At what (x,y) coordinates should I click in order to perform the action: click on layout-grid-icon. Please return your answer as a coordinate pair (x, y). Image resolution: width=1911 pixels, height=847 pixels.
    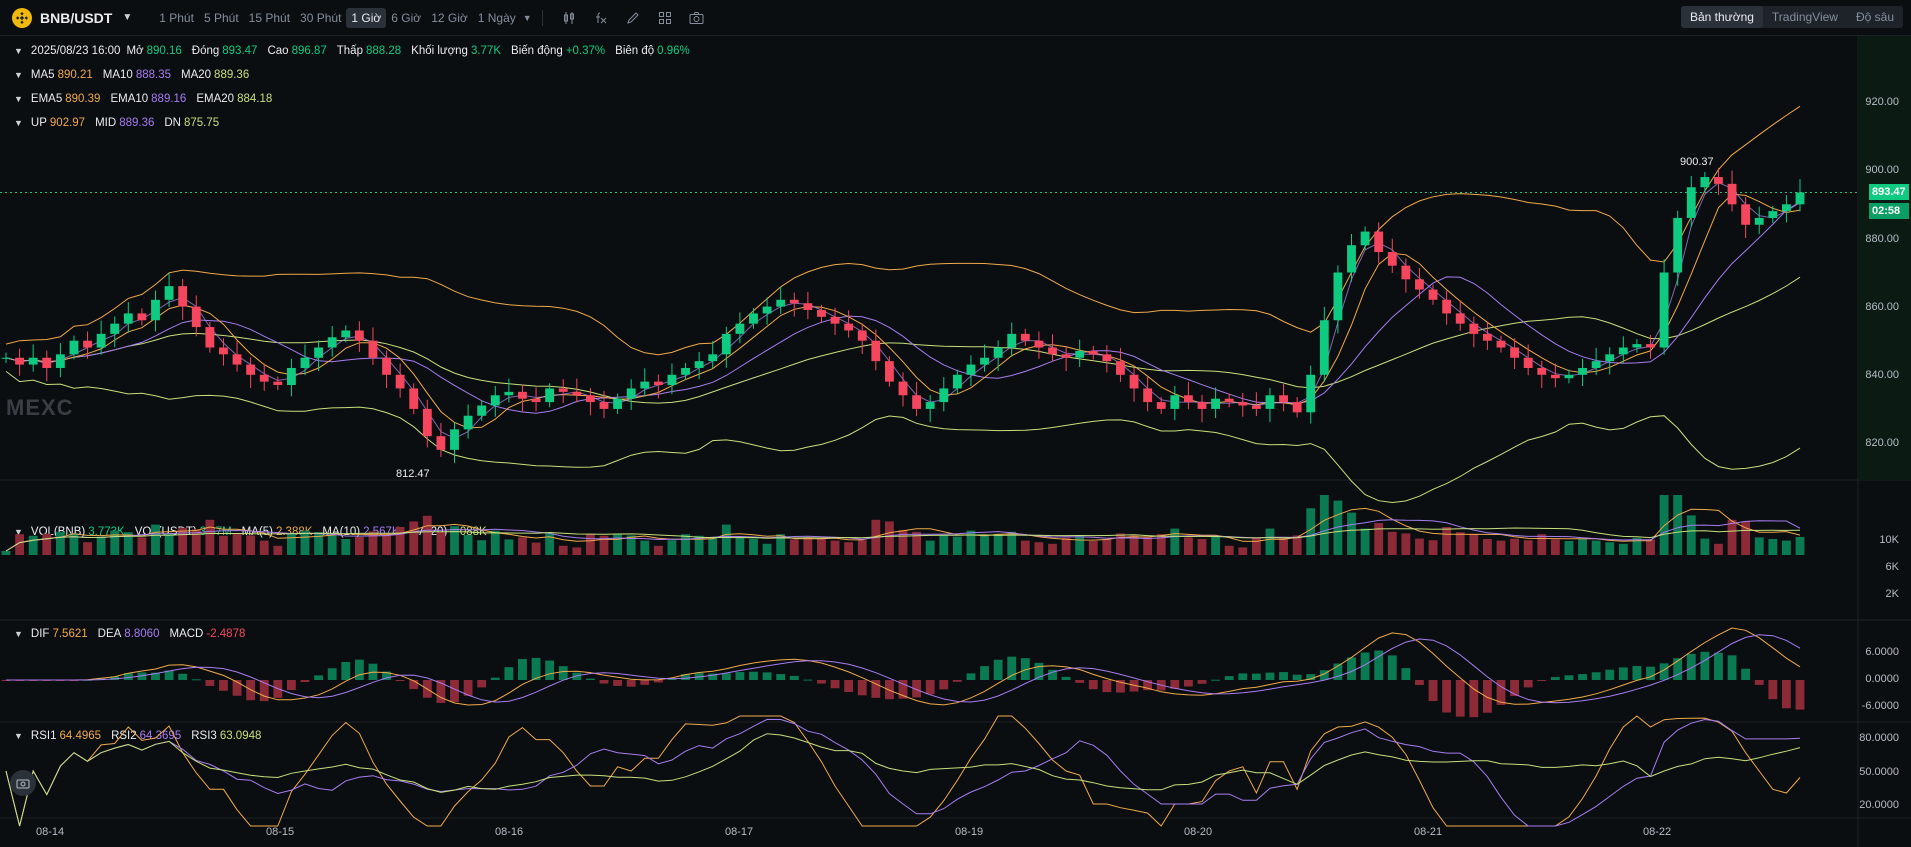
    Looking at the image, I should click on (665, 18).